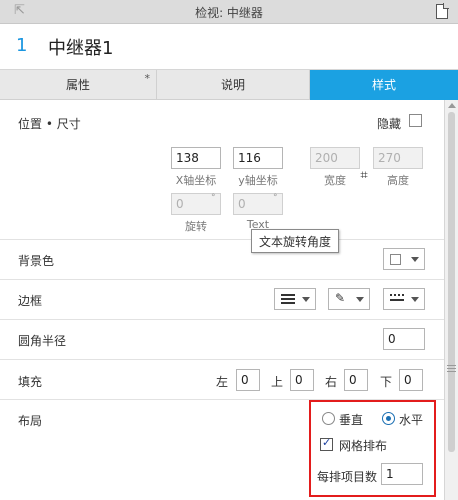 The height and width of the screenshot is (500, 458). I want to click on width-caption: 宽度, so click(335, 180).